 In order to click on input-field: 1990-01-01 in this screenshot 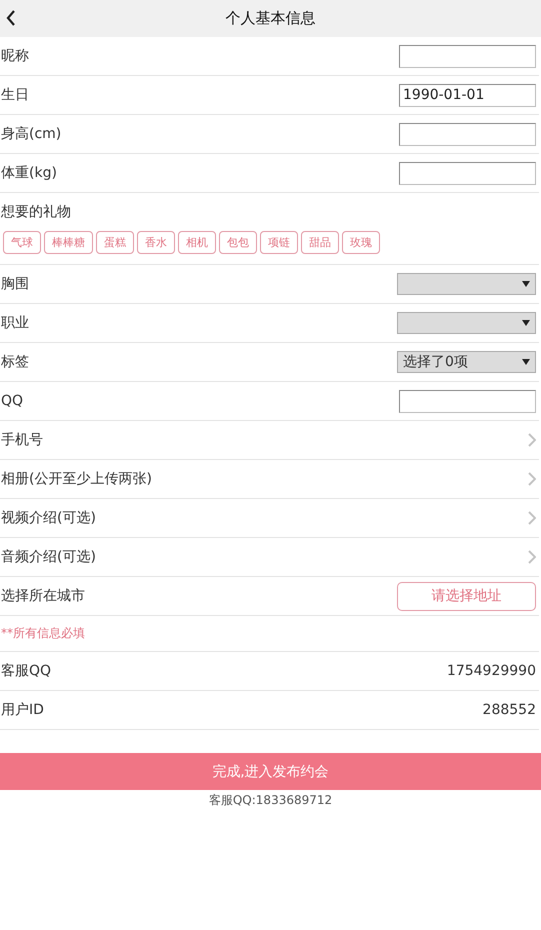, I will do `click(467, 95)`.